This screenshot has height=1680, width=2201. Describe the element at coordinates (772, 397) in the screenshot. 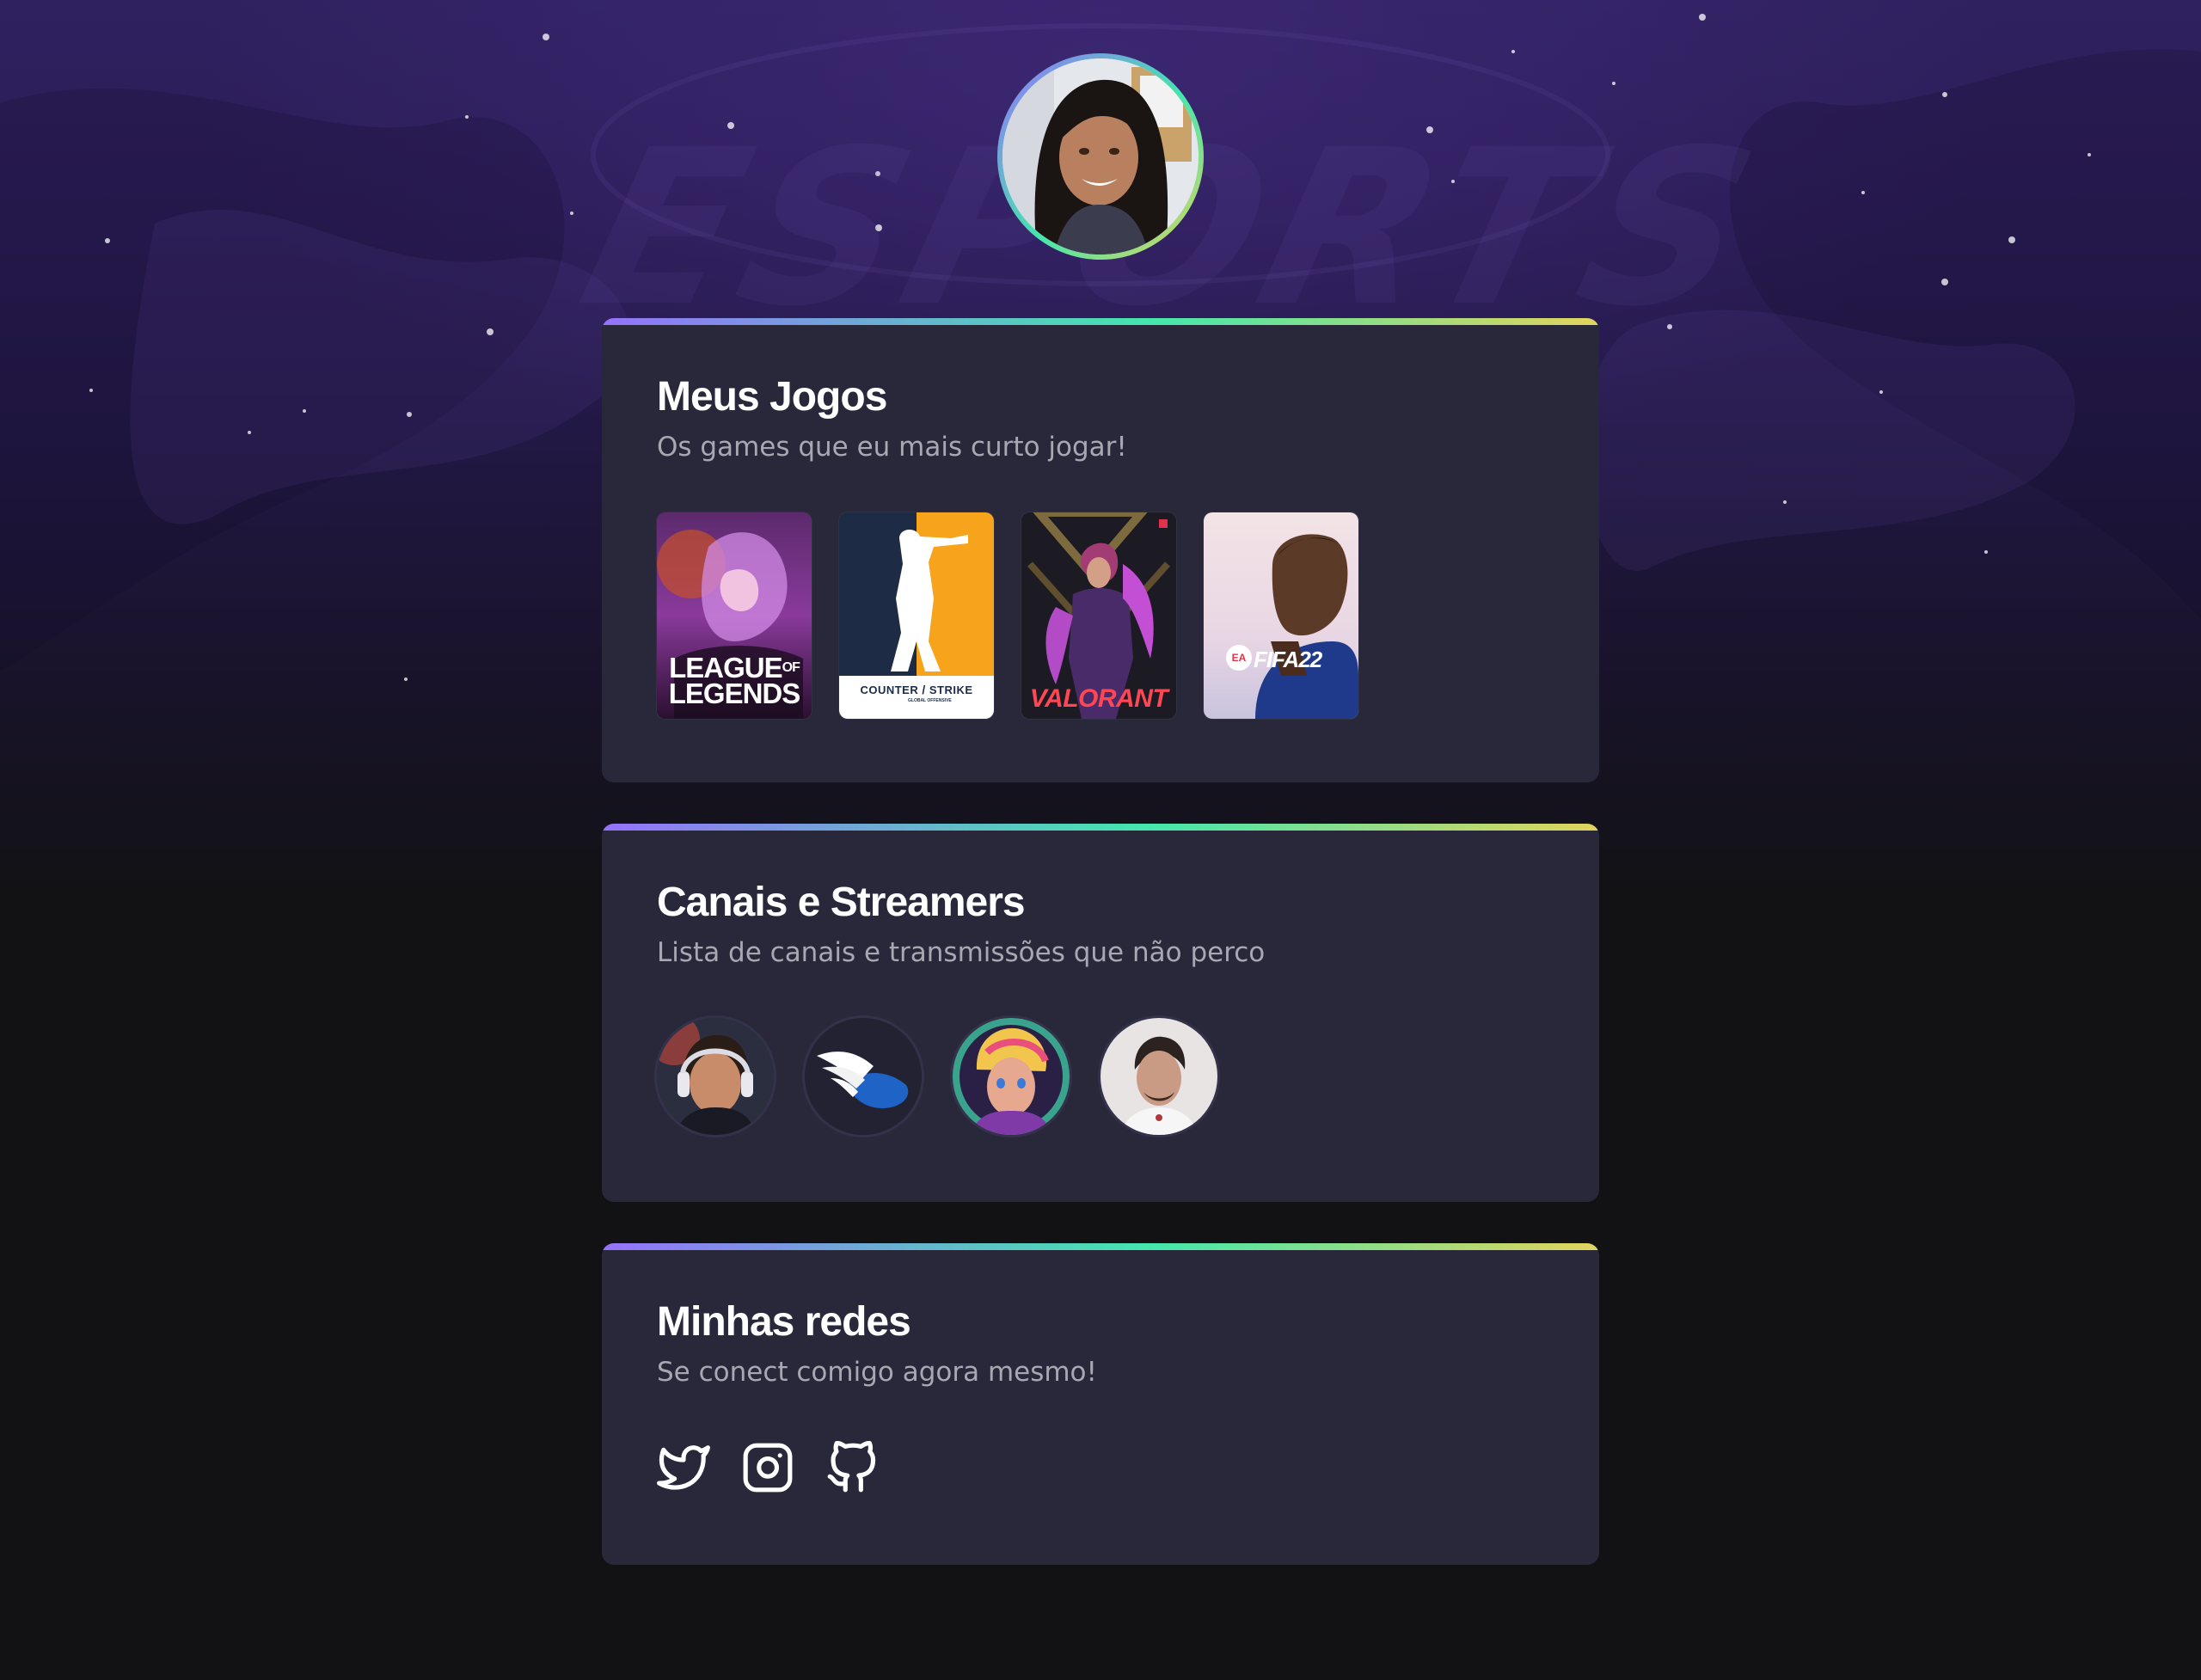

I see `games-title: Meus Jogos` at that location.